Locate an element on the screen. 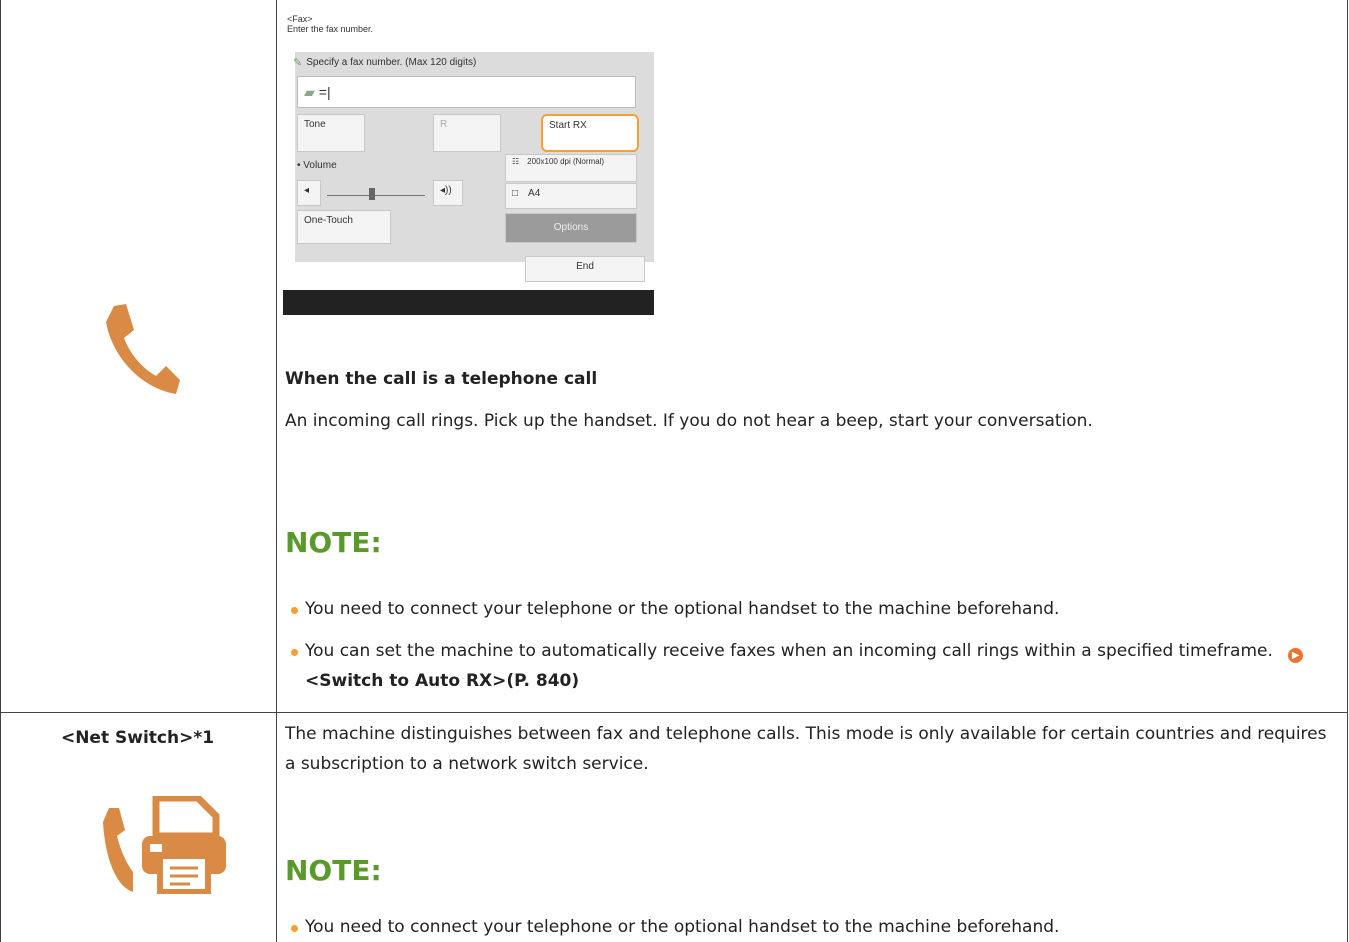 This screenshot has width=1349, height=942. panel-header: ✎ Specify a fax number. (Max 120 digits) is located at coordinates (385, 63).